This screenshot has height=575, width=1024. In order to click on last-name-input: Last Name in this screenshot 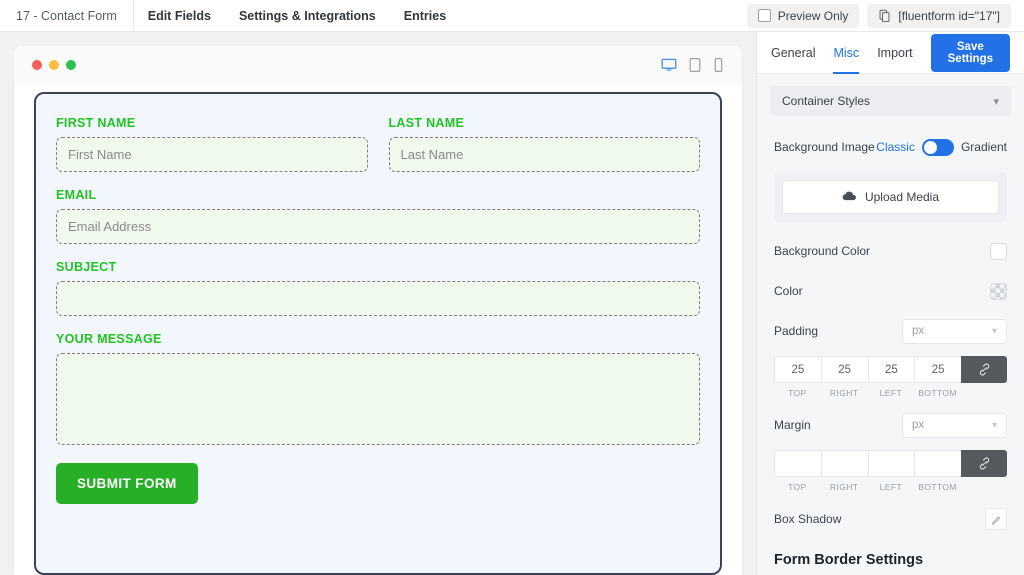, I will do `click(544, 154)`.